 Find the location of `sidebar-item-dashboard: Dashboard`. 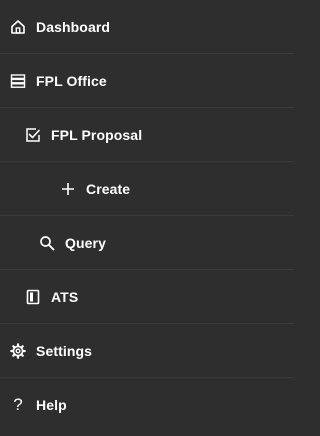

sidebar-item-dashboard: Dashboard is located at coordinates (147, 27).